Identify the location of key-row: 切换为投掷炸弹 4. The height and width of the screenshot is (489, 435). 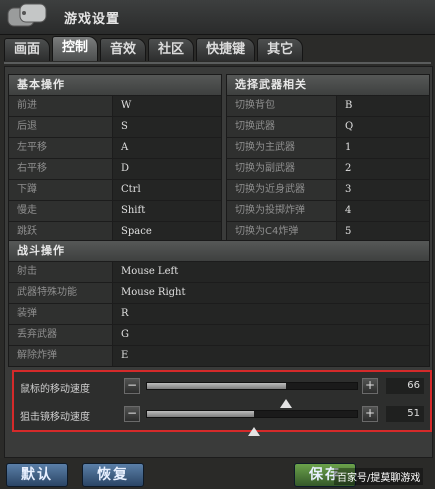
(328, 210).